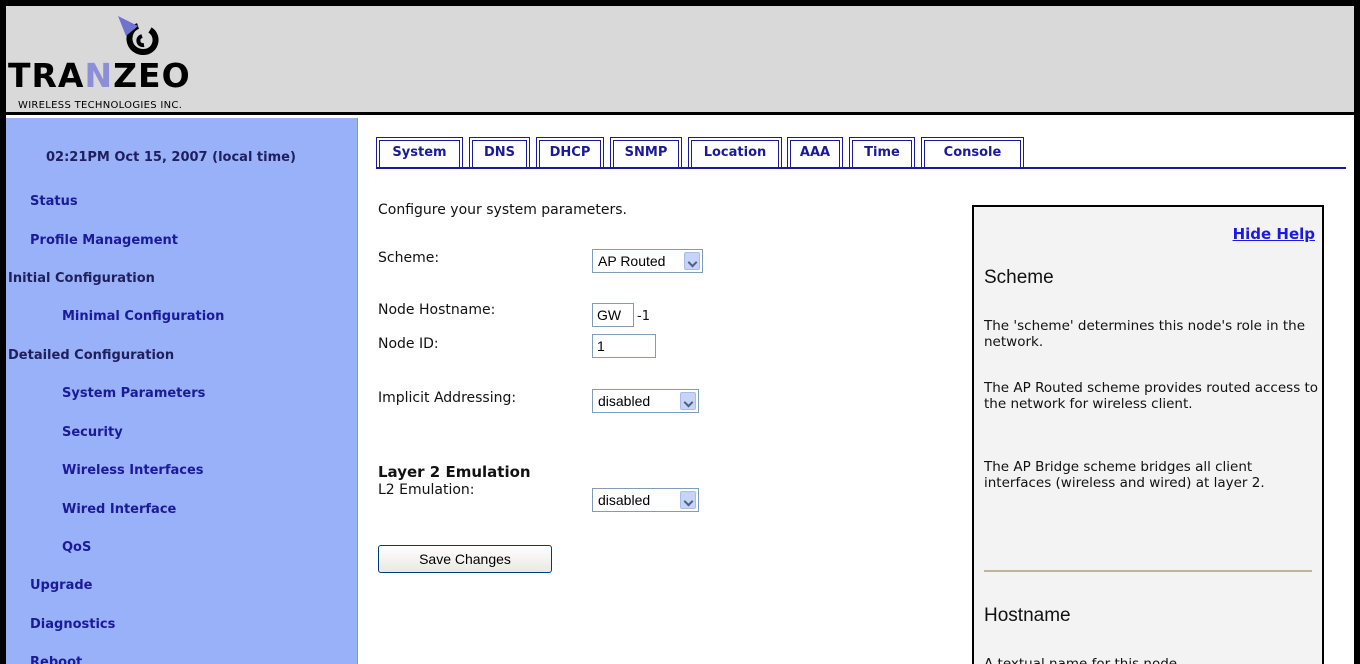 Image resolution: width=1360 pixels, height=664 pixels. What do you see at coordinates (81, 278) in the screenshot?
I see `sidebar-heading-initial-configuration: Initial Configuration` at bounding box center [81, 278].